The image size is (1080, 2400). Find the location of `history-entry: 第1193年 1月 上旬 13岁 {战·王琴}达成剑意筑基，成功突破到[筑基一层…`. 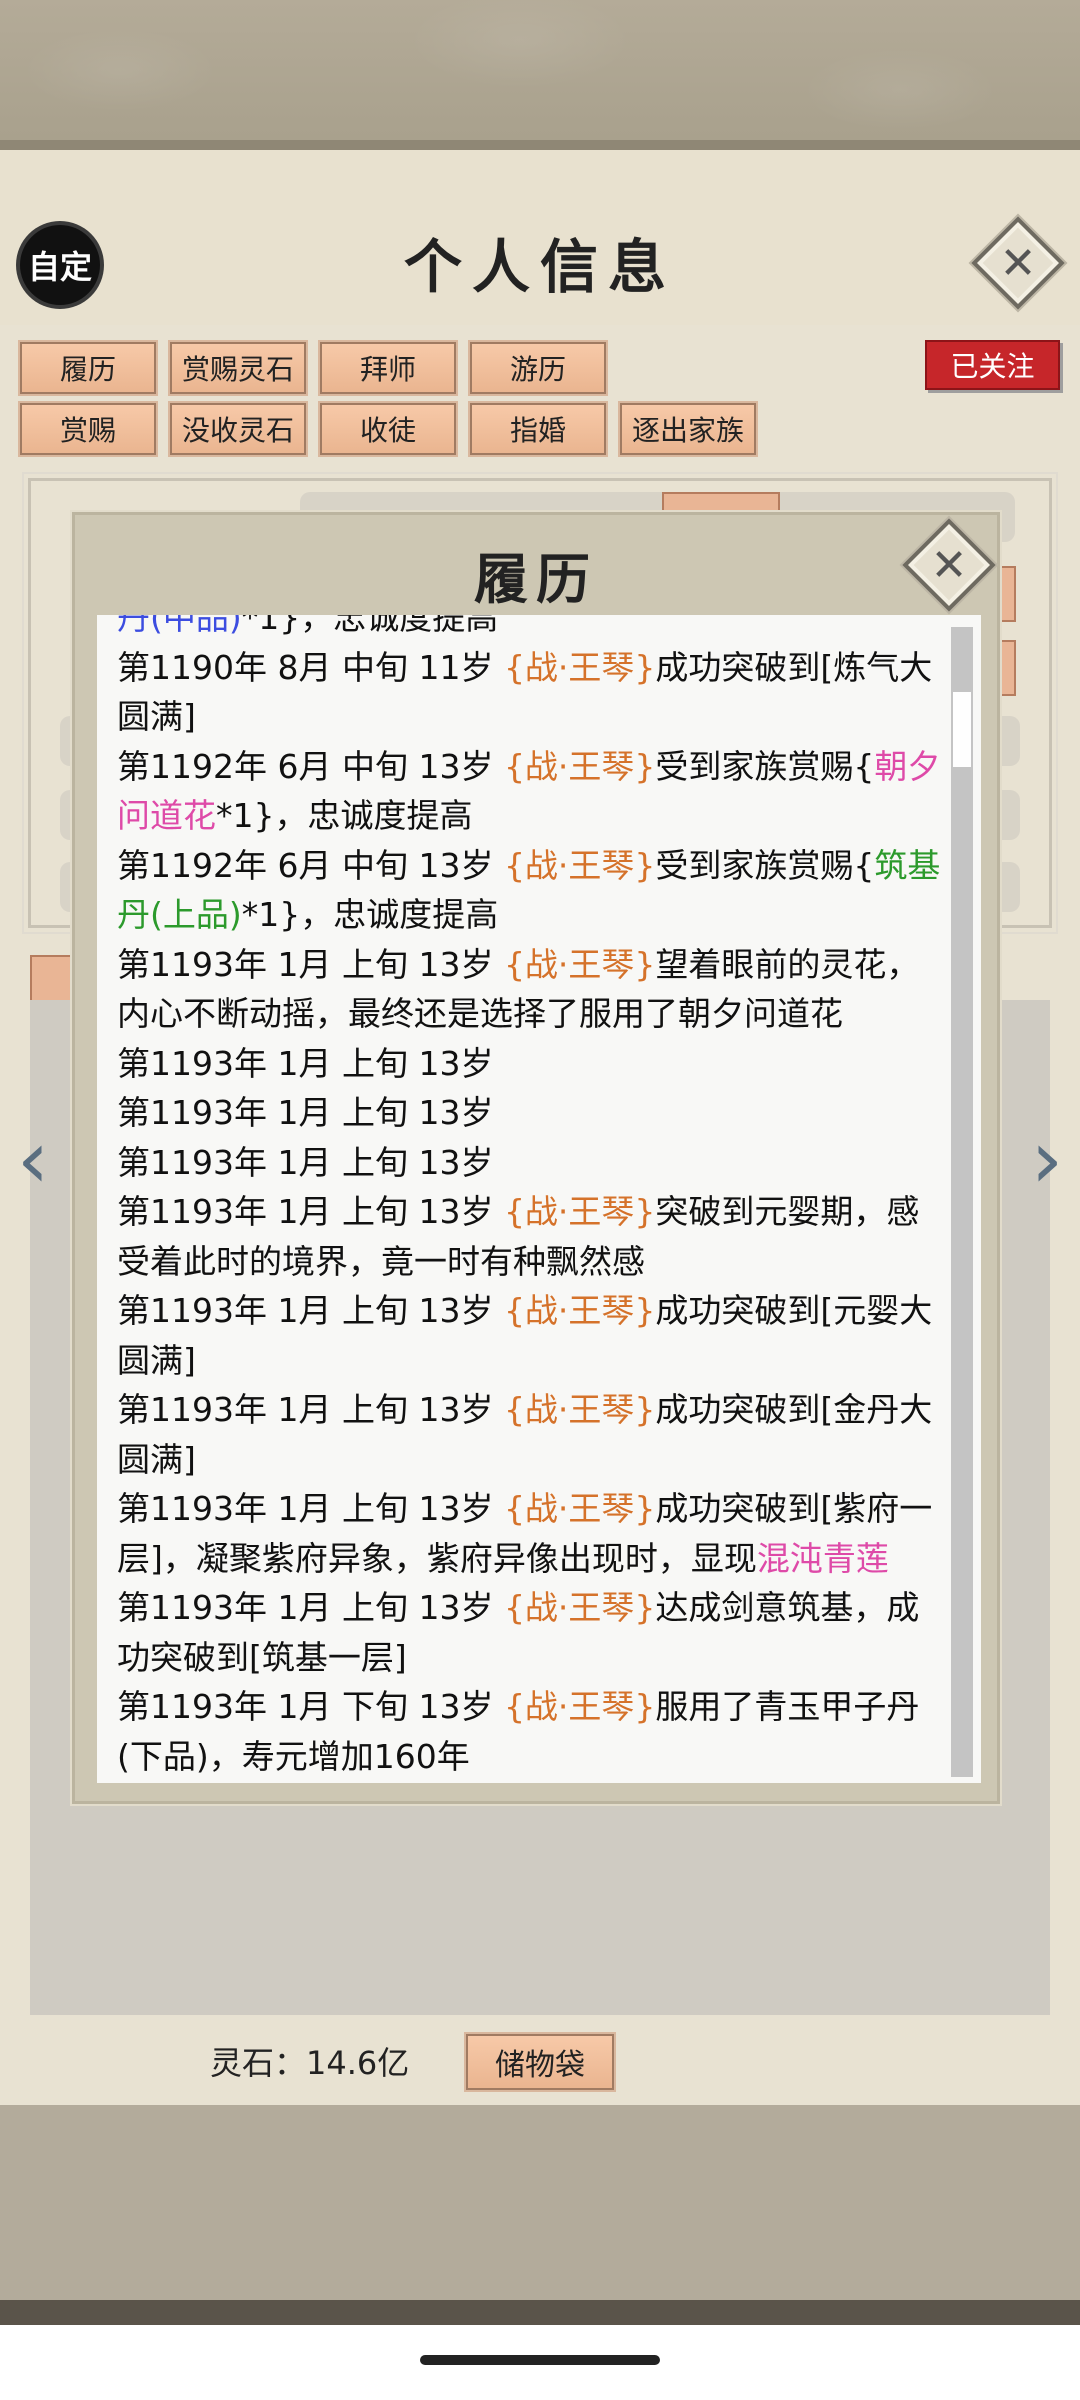

history-entry: 第1193年 1月 上旬 13岁 {战·王琴}达成剑意筑基，成功突破到[筑基一层… is located at coordinates (529, 1632).